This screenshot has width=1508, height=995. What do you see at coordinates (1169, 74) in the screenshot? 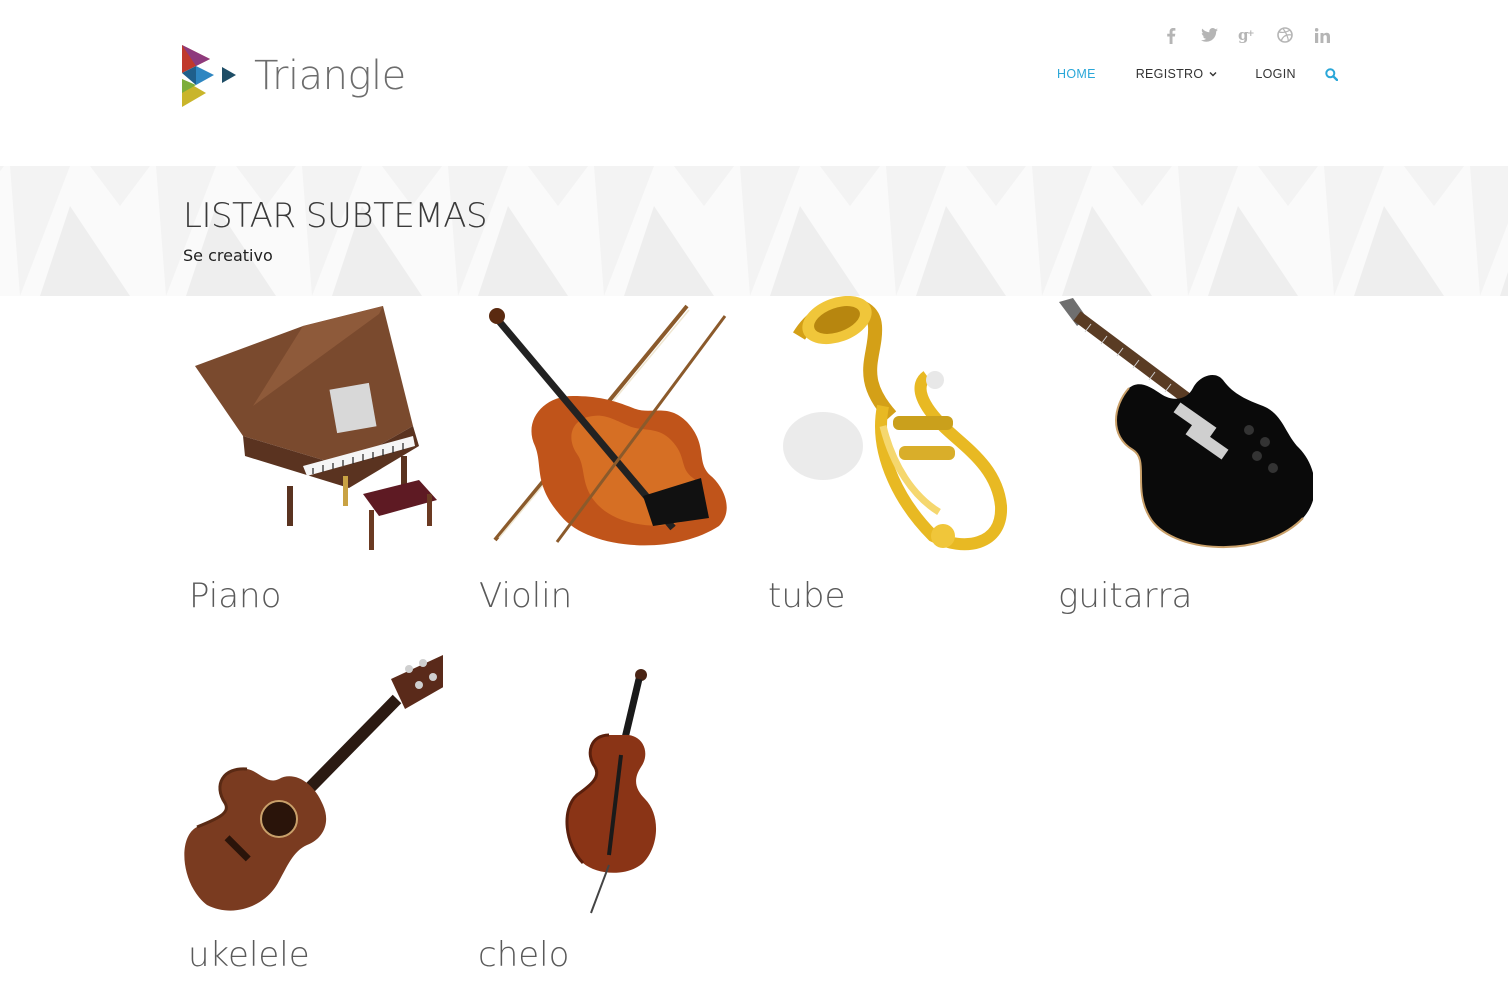
I see `nav-registro-label: REGISTRO` at bounding box center [1169, 74].